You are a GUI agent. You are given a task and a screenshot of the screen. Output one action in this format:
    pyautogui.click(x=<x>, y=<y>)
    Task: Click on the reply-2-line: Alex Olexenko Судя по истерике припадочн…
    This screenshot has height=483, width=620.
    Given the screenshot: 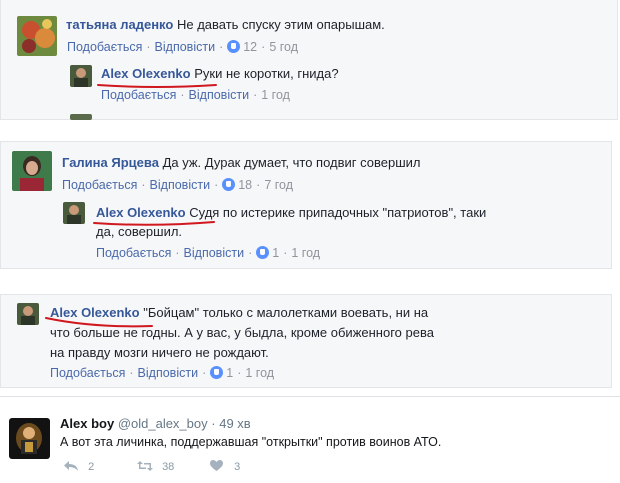 What is the action you would take?
    pyautogui.click(x=291, y=212)
    